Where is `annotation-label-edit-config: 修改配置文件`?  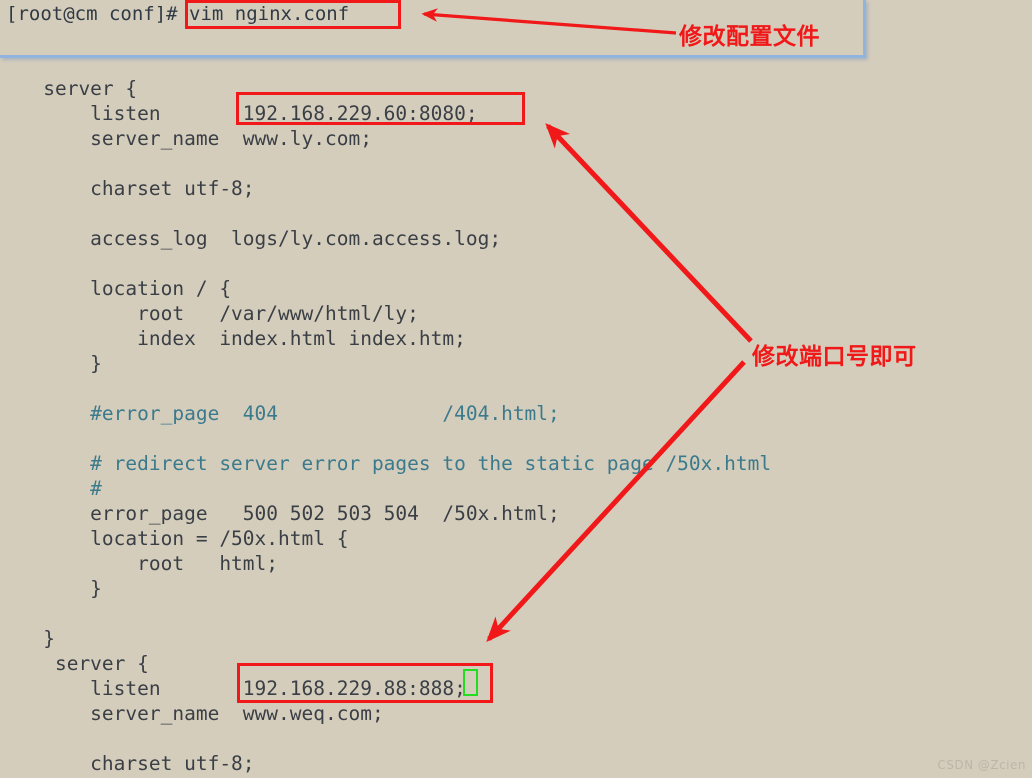 annotation-label-edit-config: 修改配置文件 is located at coordinates (749, 37).